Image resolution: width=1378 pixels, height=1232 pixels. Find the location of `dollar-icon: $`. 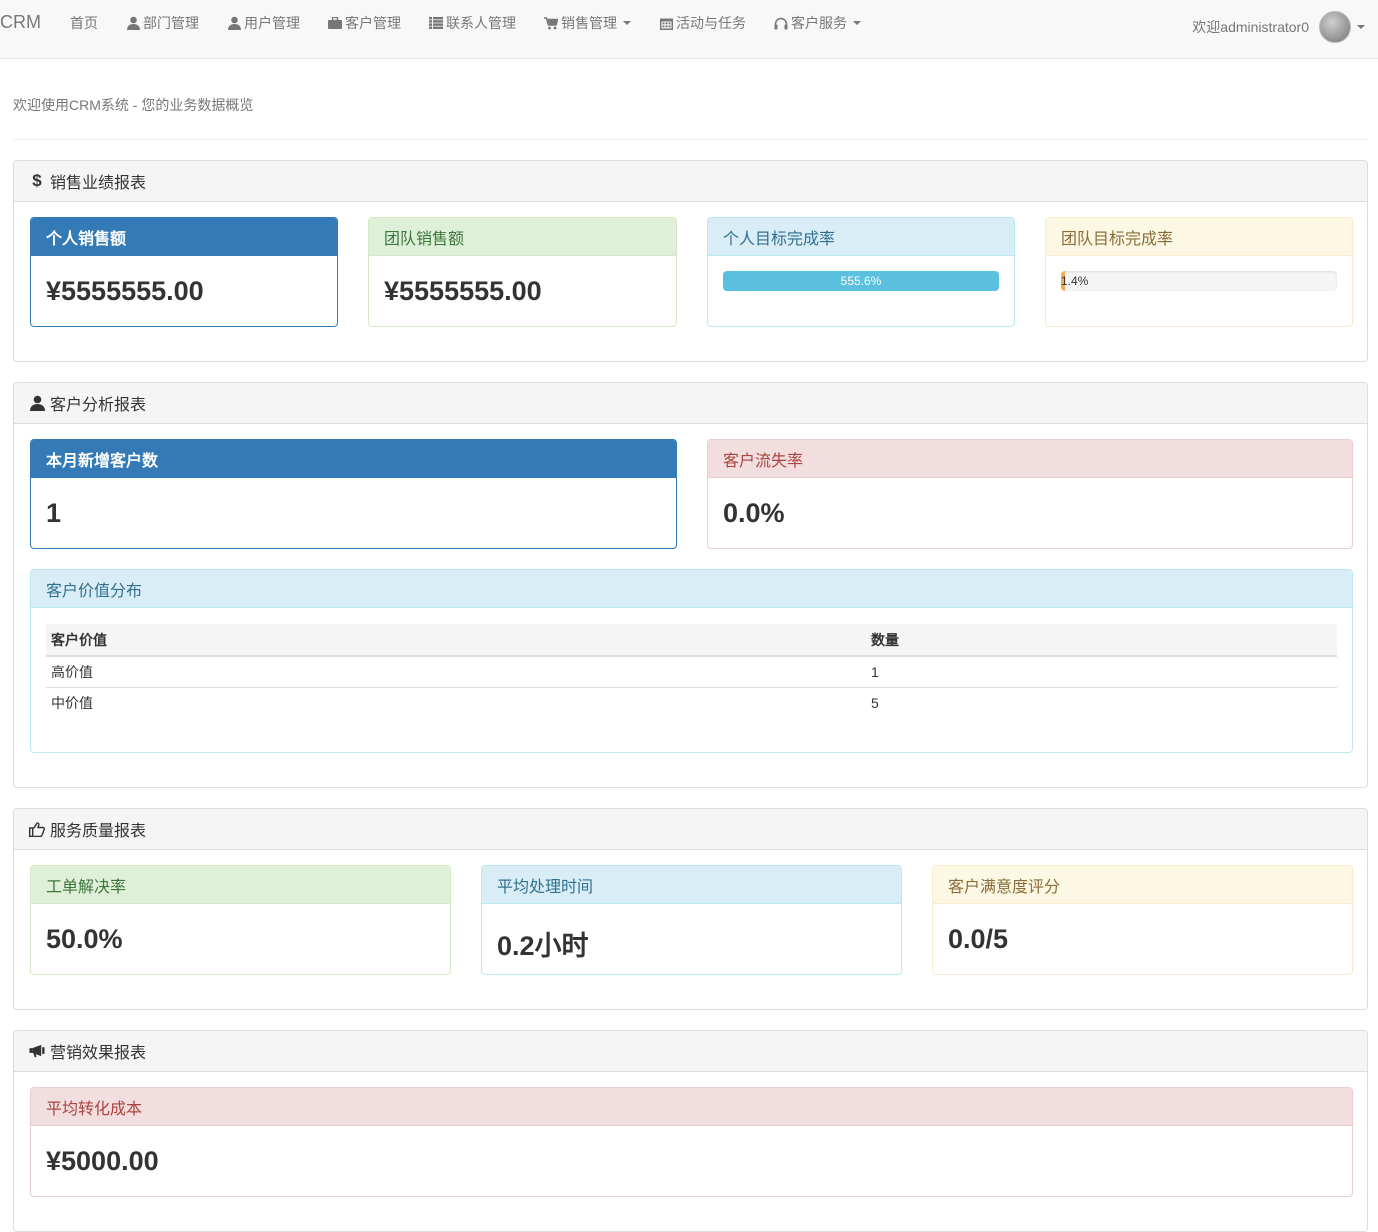

dollar-icon: $ is located at coordinates (37, 180).